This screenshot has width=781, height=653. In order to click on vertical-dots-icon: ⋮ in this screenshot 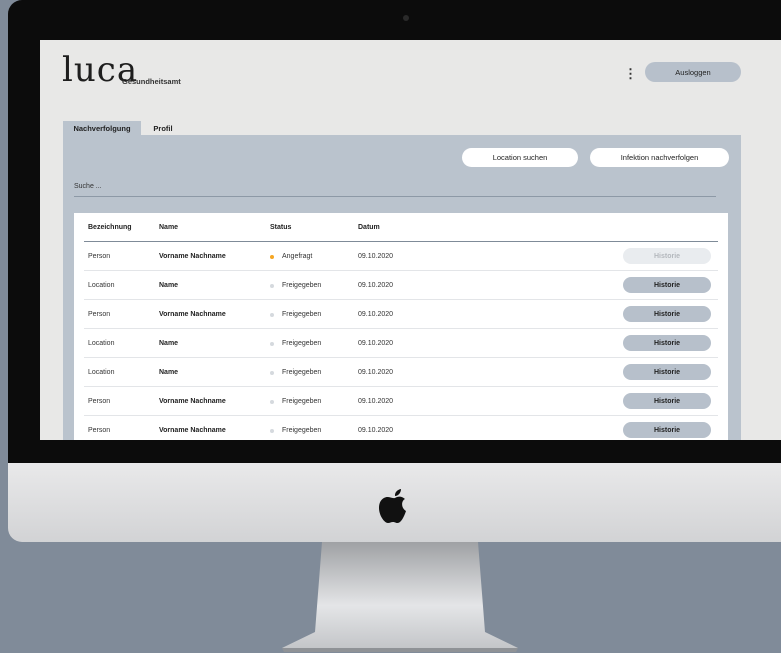, I will do `click(630, 74)`.